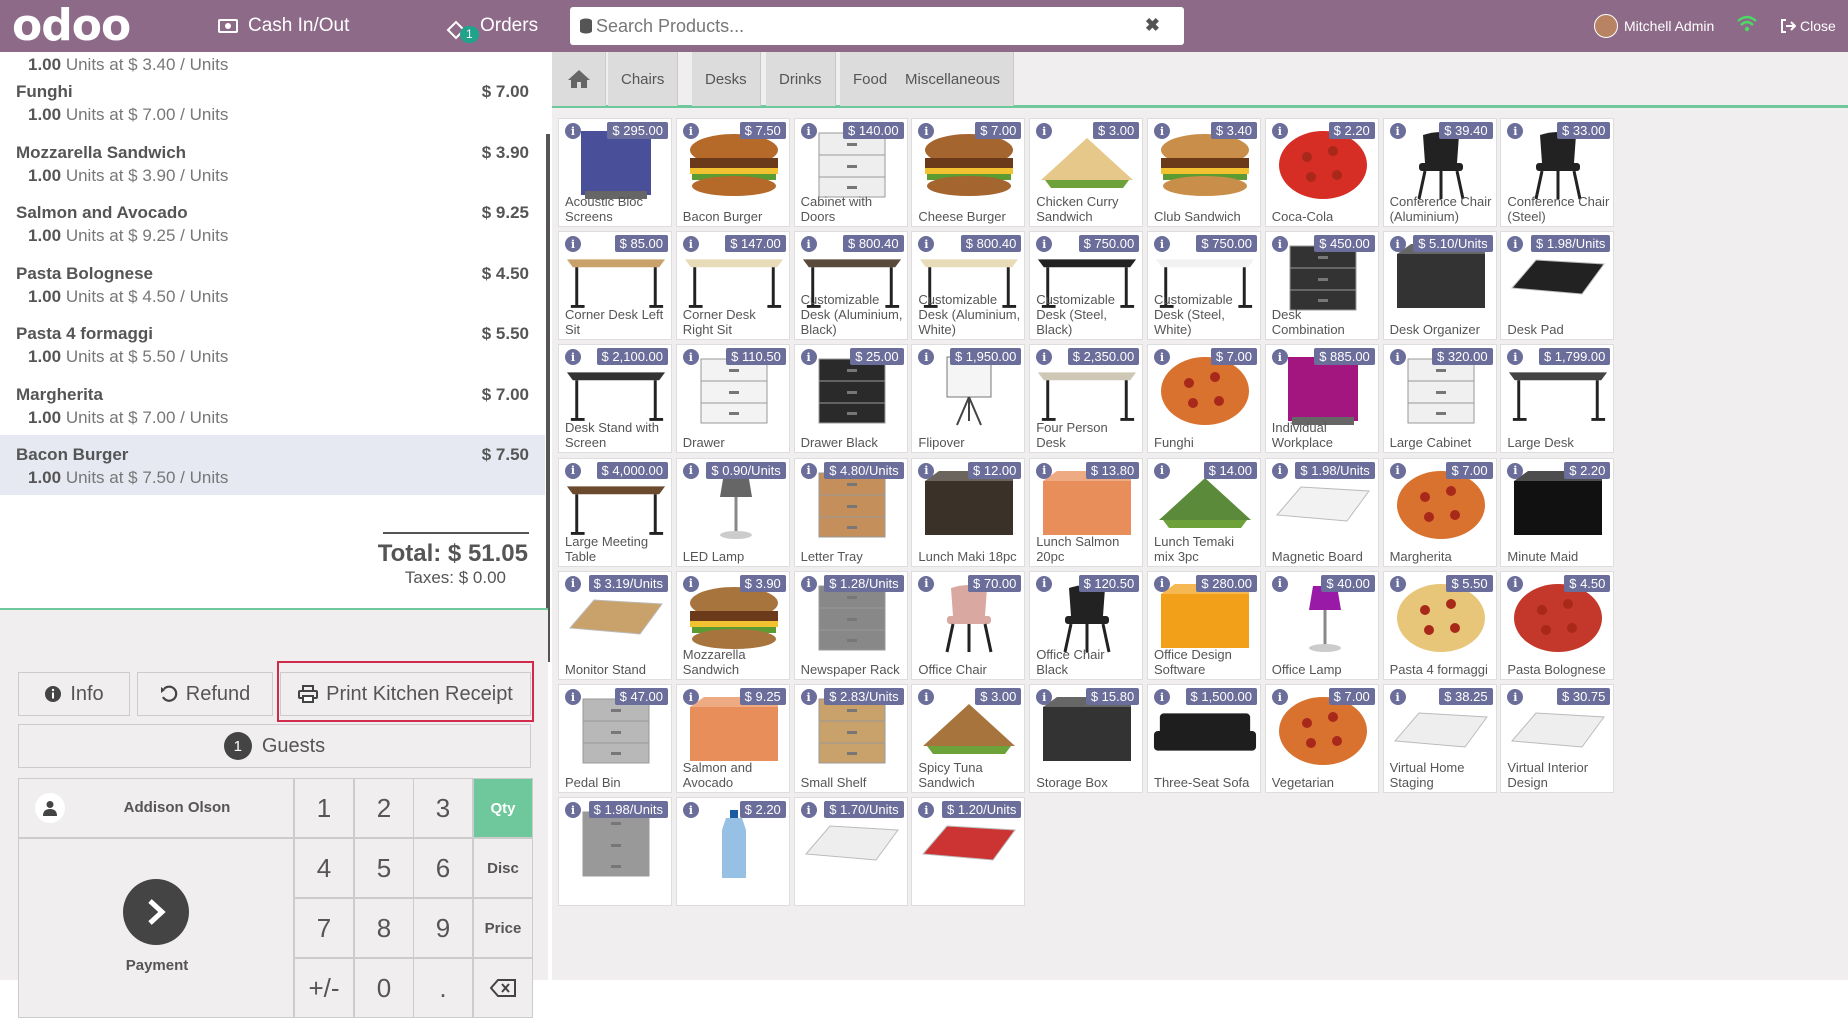 The image size is (1848, 1018). What do you see at coordinates (1557, 399) in the screenshot?
I see `product-card: i $ 1,799.00 Large Desk` at bounding box center [1557, 399].